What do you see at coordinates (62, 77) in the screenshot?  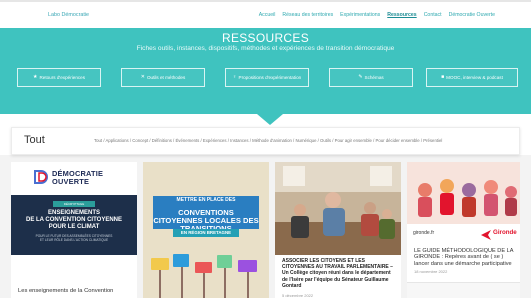 I see `button-label: Retours d'expériences` at bounding box center [62, 77].